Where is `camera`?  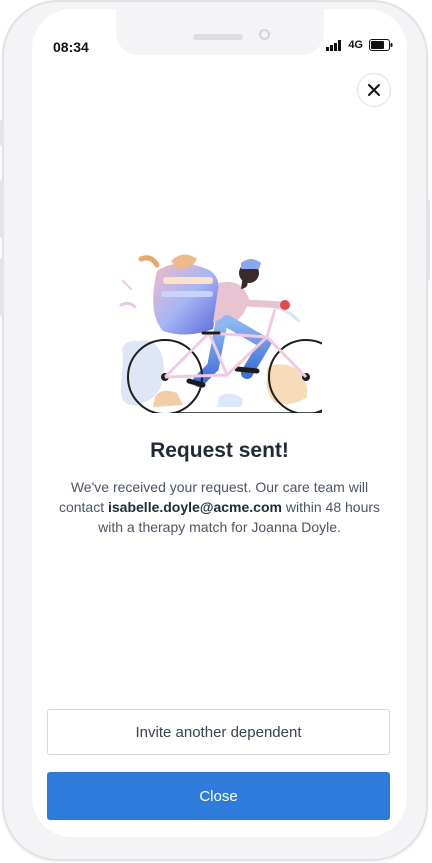 camera is located at coordinates (264, 34).